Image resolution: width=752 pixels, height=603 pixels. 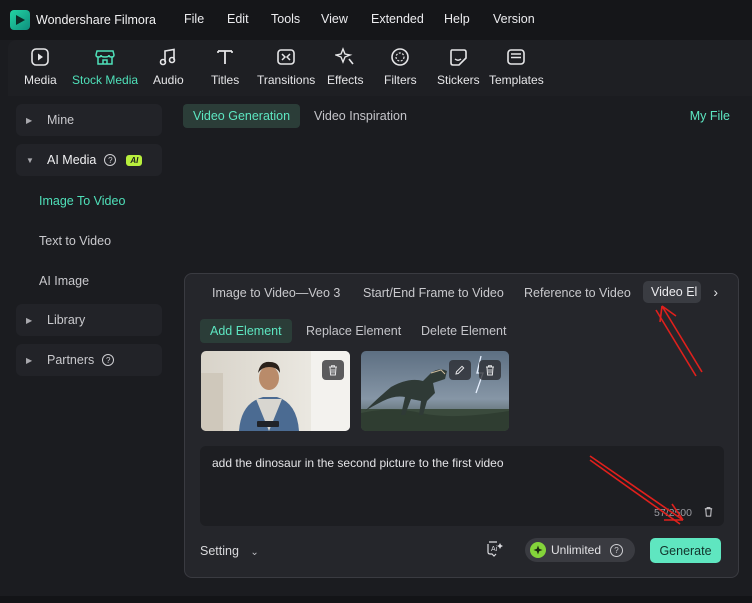 What do you see at coordinates (254, 552) in the screenshot?
I see `chevron-down-icon: ⌄` at bounding box center [254, 552].